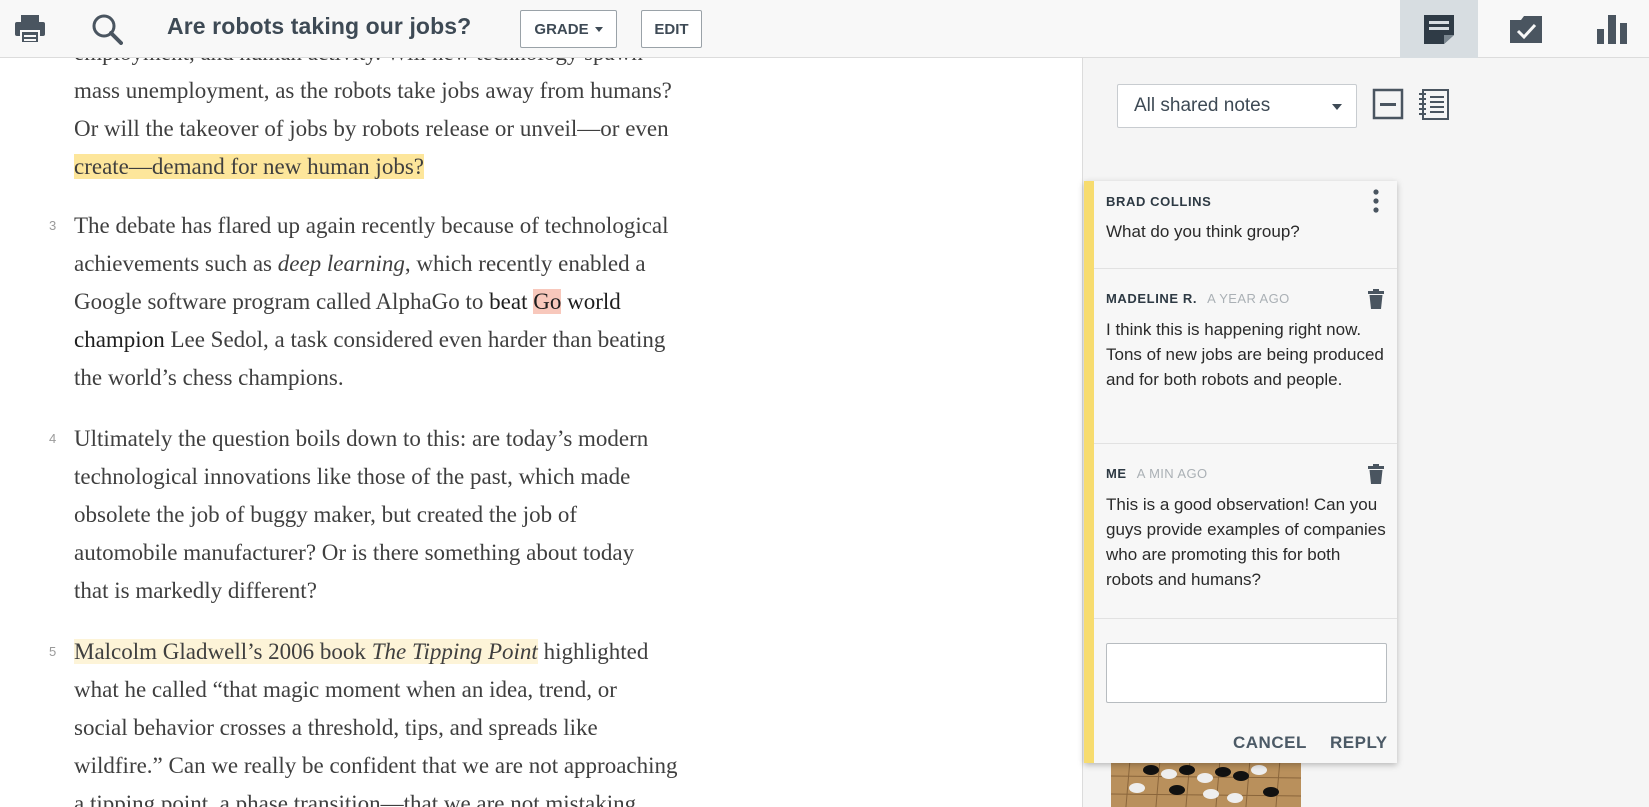  What do you see at coordinates (1359, 743) in the screenshot?
I see `reply-button: REPLY` at bounding box center [1359, 743].